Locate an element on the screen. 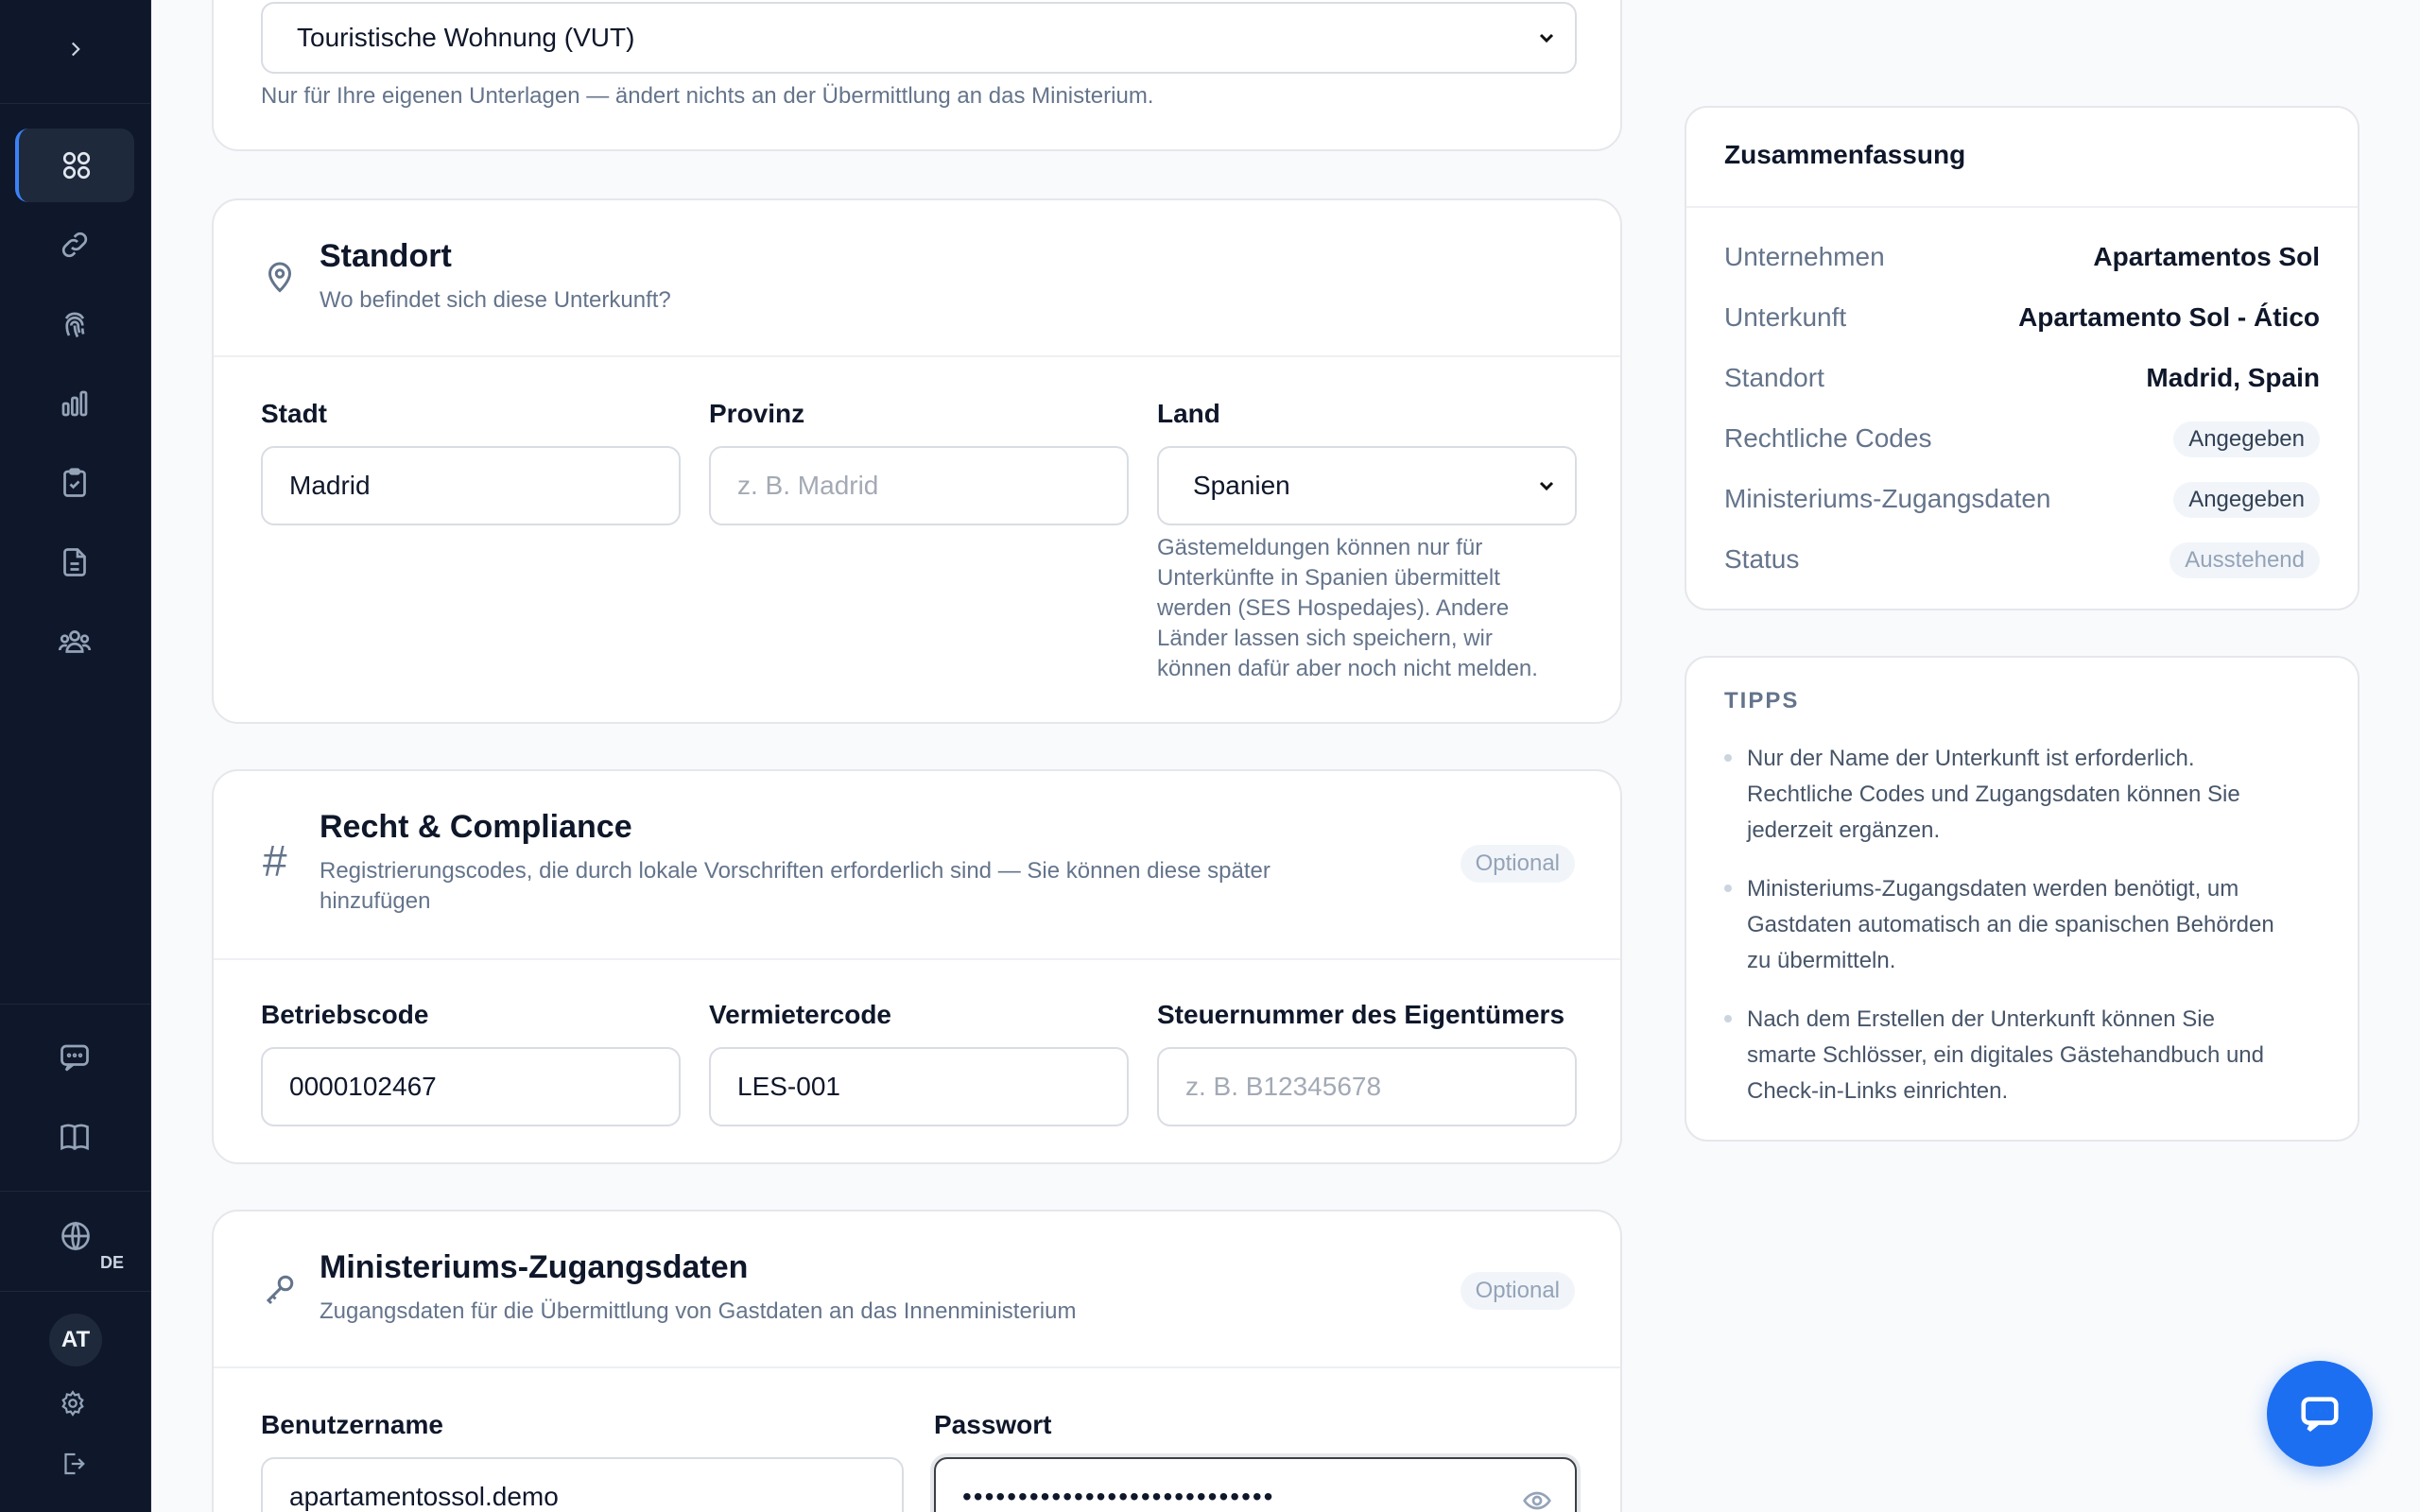 This screenshot has width=2420, height=1512. users-icon is located at coordinates (75, 641).